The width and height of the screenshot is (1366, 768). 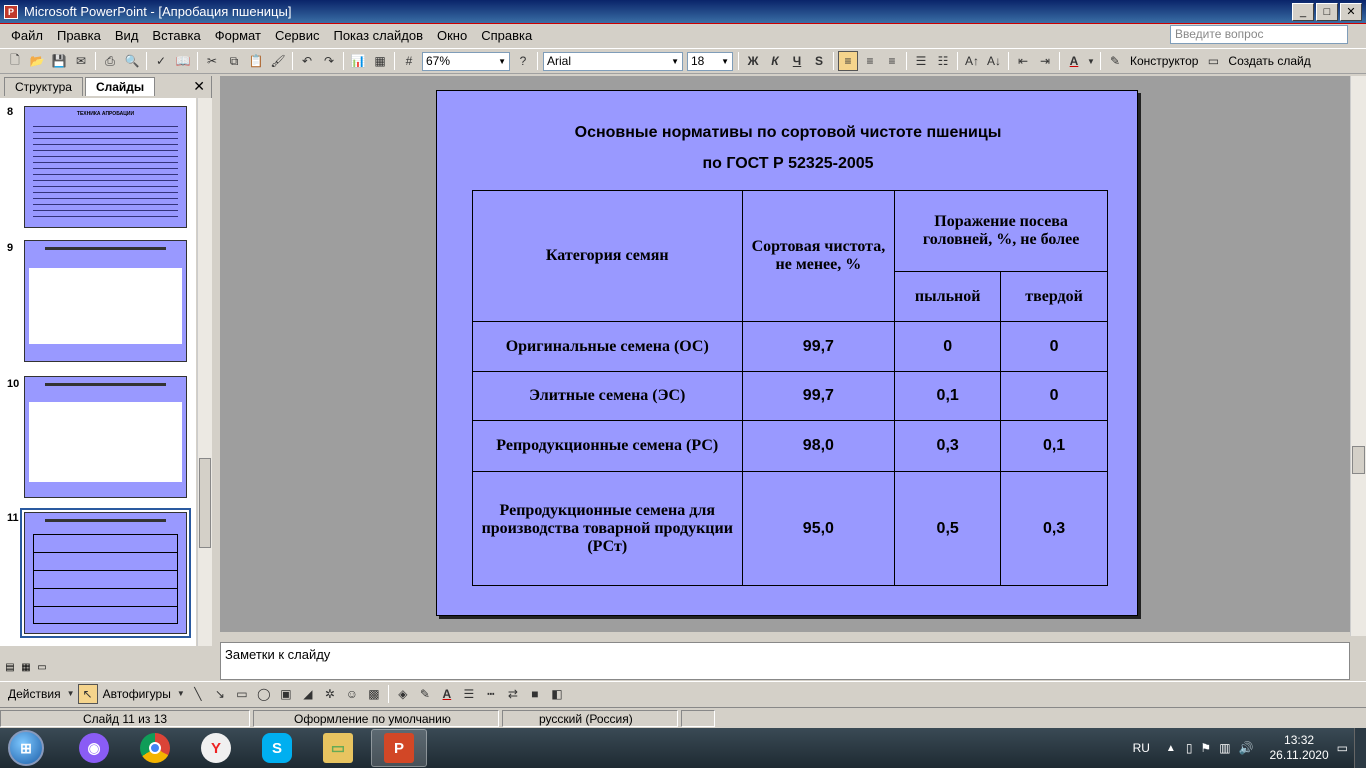 What do you see at coordinates (1164, 61) in the screenshot?
I see `designer-button: Конструктор` at bounding box center [1164, 61].